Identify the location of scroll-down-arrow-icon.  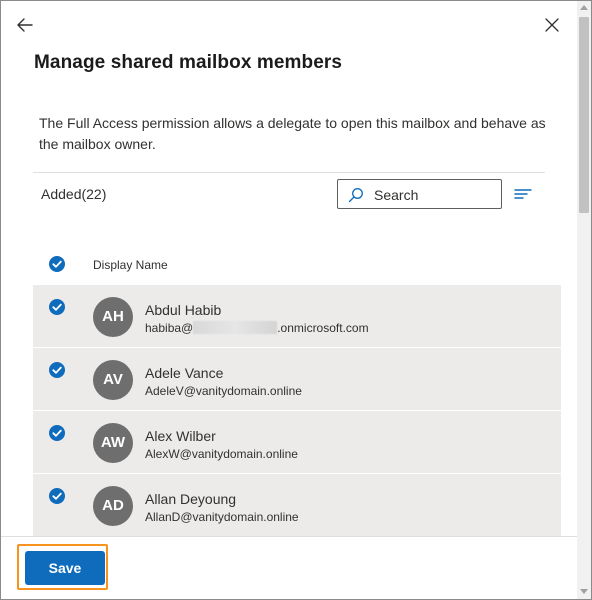
(584, 591).